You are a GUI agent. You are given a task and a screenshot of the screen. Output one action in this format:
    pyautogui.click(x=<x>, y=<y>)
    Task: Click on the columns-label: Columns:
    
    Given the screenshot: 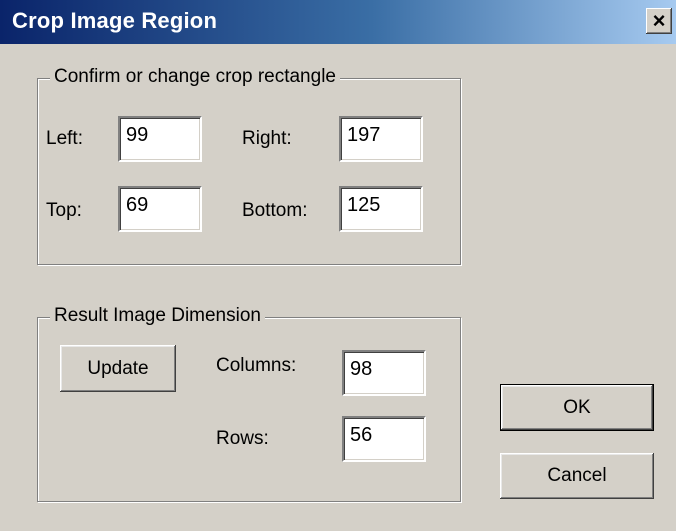 What is the action you would take?
    pyautogui.click(x=256, y=365)
    